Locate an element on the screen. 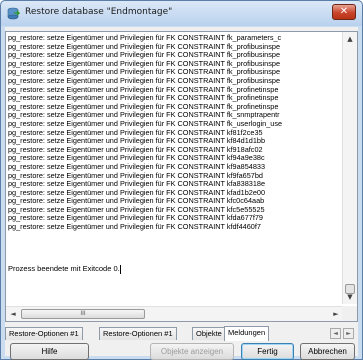 This screenshot has height=360, width=363. exit-status-line: Prozess beendete mit Exitcode 0. is located at coordinates (64, 269).